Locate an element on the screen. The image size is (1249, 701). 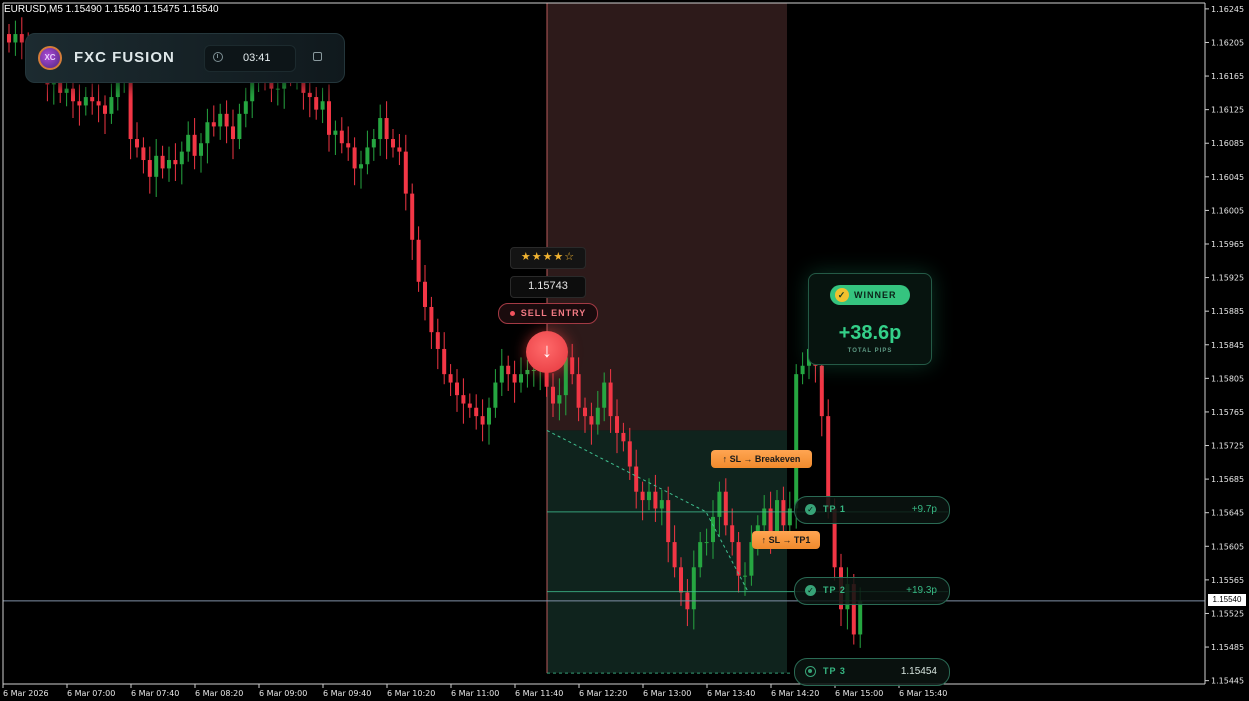
price-tick-label: 1.16245 is located at coordinates (1227, 9).